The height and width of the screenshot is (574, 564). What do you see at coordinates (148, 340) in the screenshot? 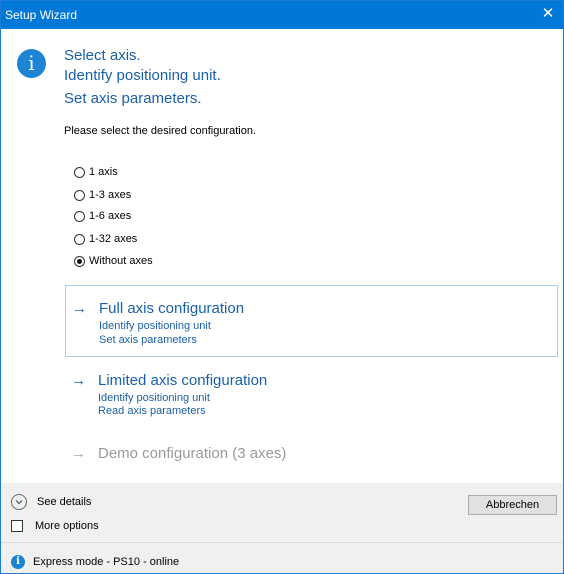
I see `option-subtitle: Set axis parameters` at bounding box center [148, 340].